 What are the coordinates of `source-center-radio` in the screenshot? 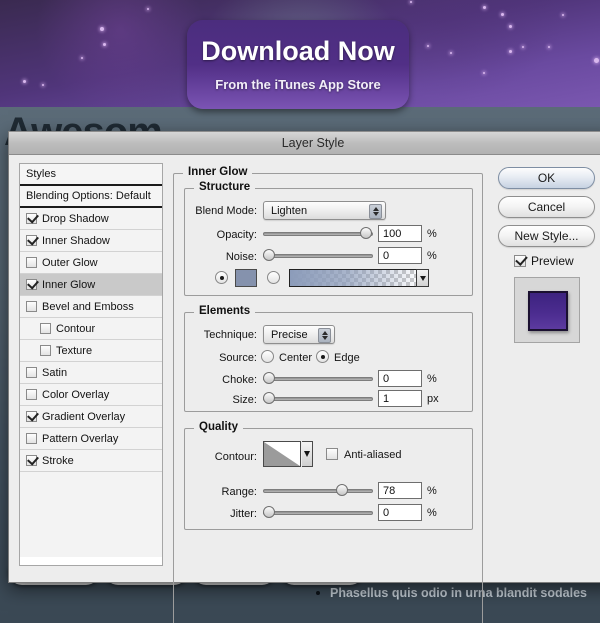 It's located at (267, 356).